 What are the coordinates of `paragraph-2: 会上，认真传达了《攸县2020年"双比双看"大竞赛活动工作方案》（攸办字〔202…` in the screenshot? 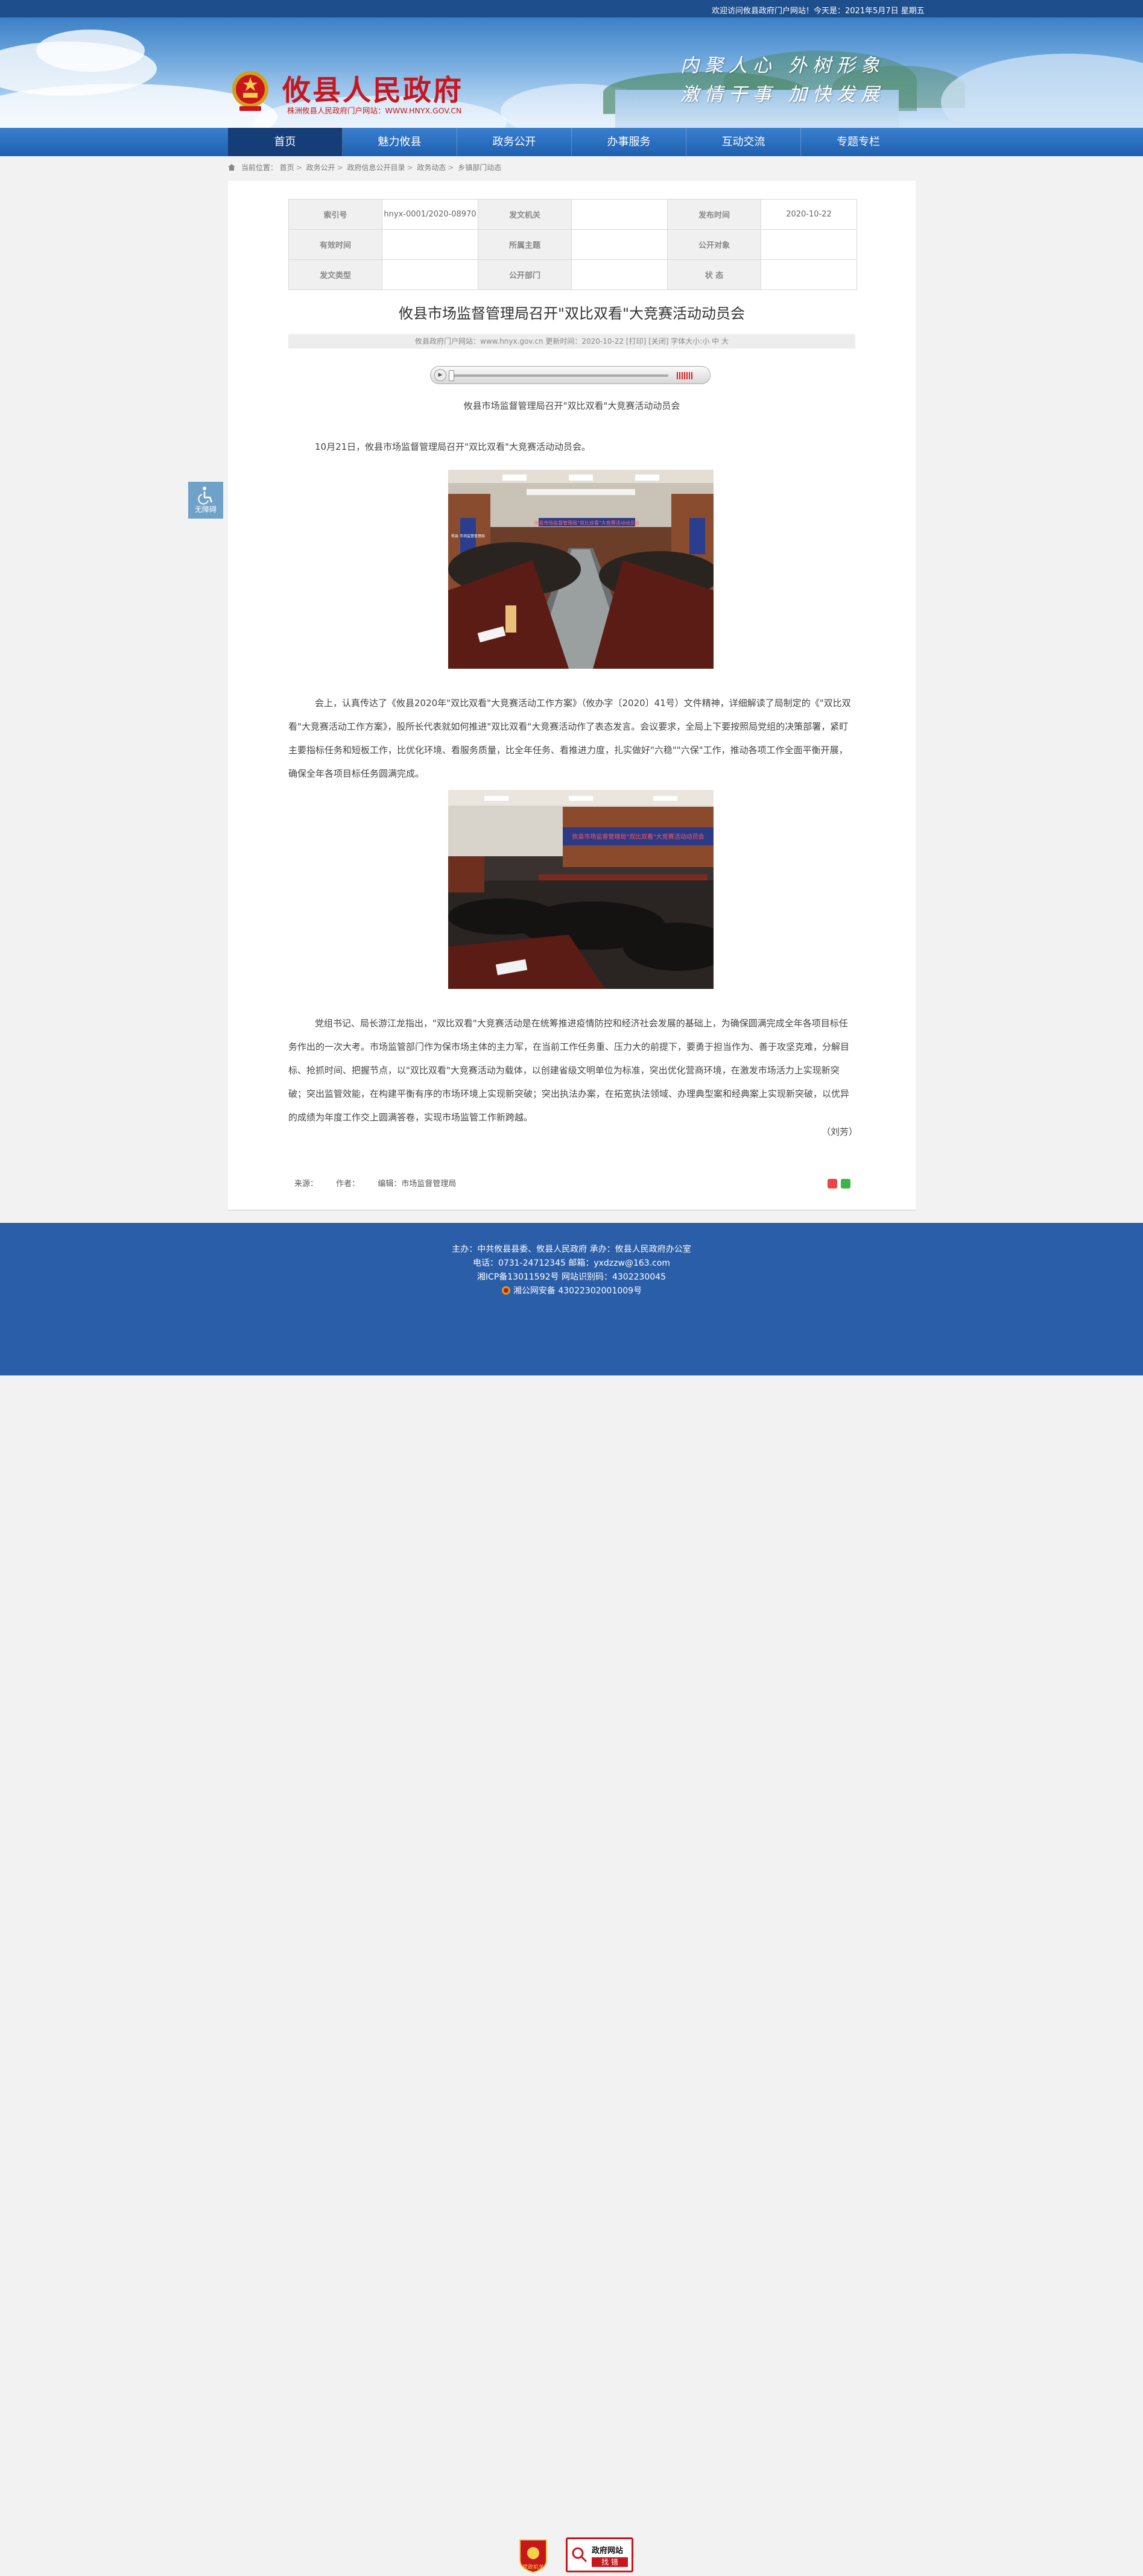 It's located at (569, 738).